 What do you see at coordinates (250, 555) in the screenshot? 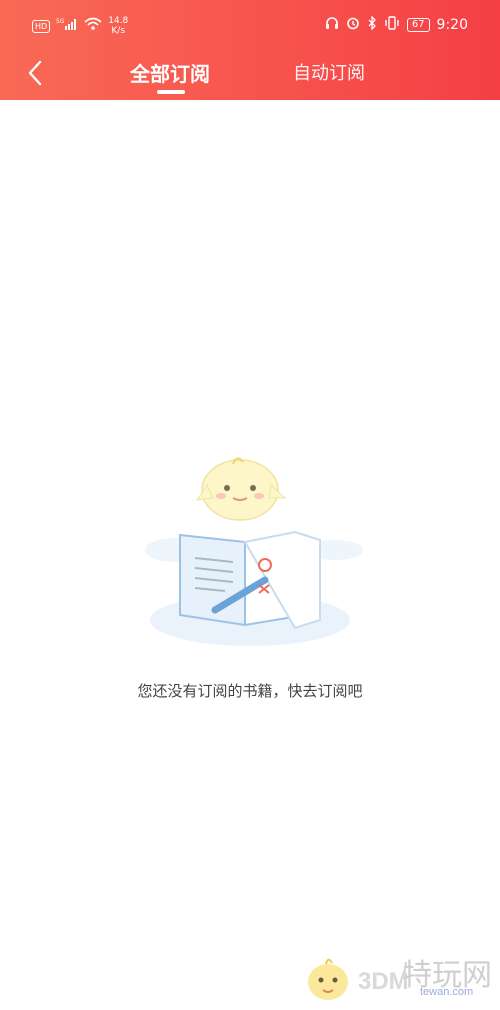
I see `empty-state-illustration` at bounding box center [250, 555].